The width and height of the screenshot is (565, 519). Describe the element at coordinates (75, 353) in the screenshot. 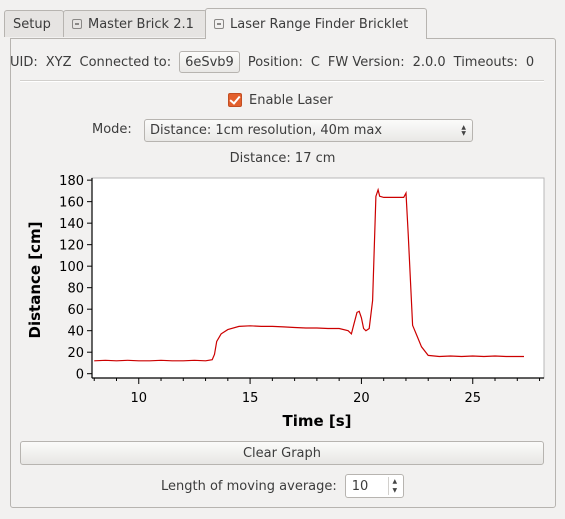

I see `y-tick-label: 20` at that location.